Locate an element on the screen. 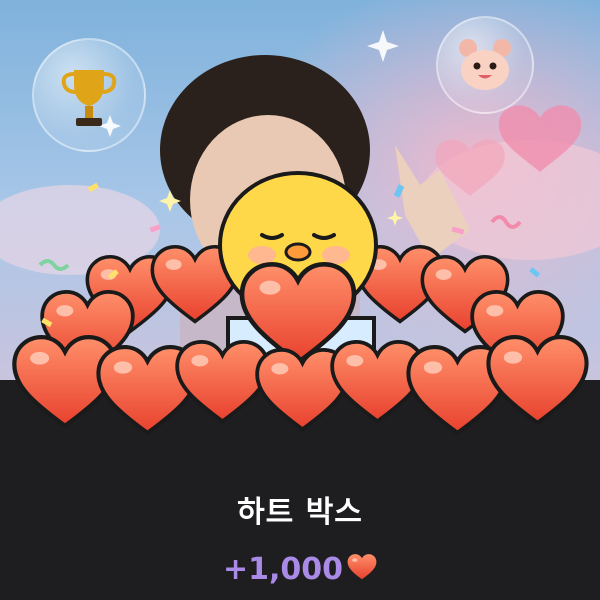  heart-icon is located at coordinates (362, 571).